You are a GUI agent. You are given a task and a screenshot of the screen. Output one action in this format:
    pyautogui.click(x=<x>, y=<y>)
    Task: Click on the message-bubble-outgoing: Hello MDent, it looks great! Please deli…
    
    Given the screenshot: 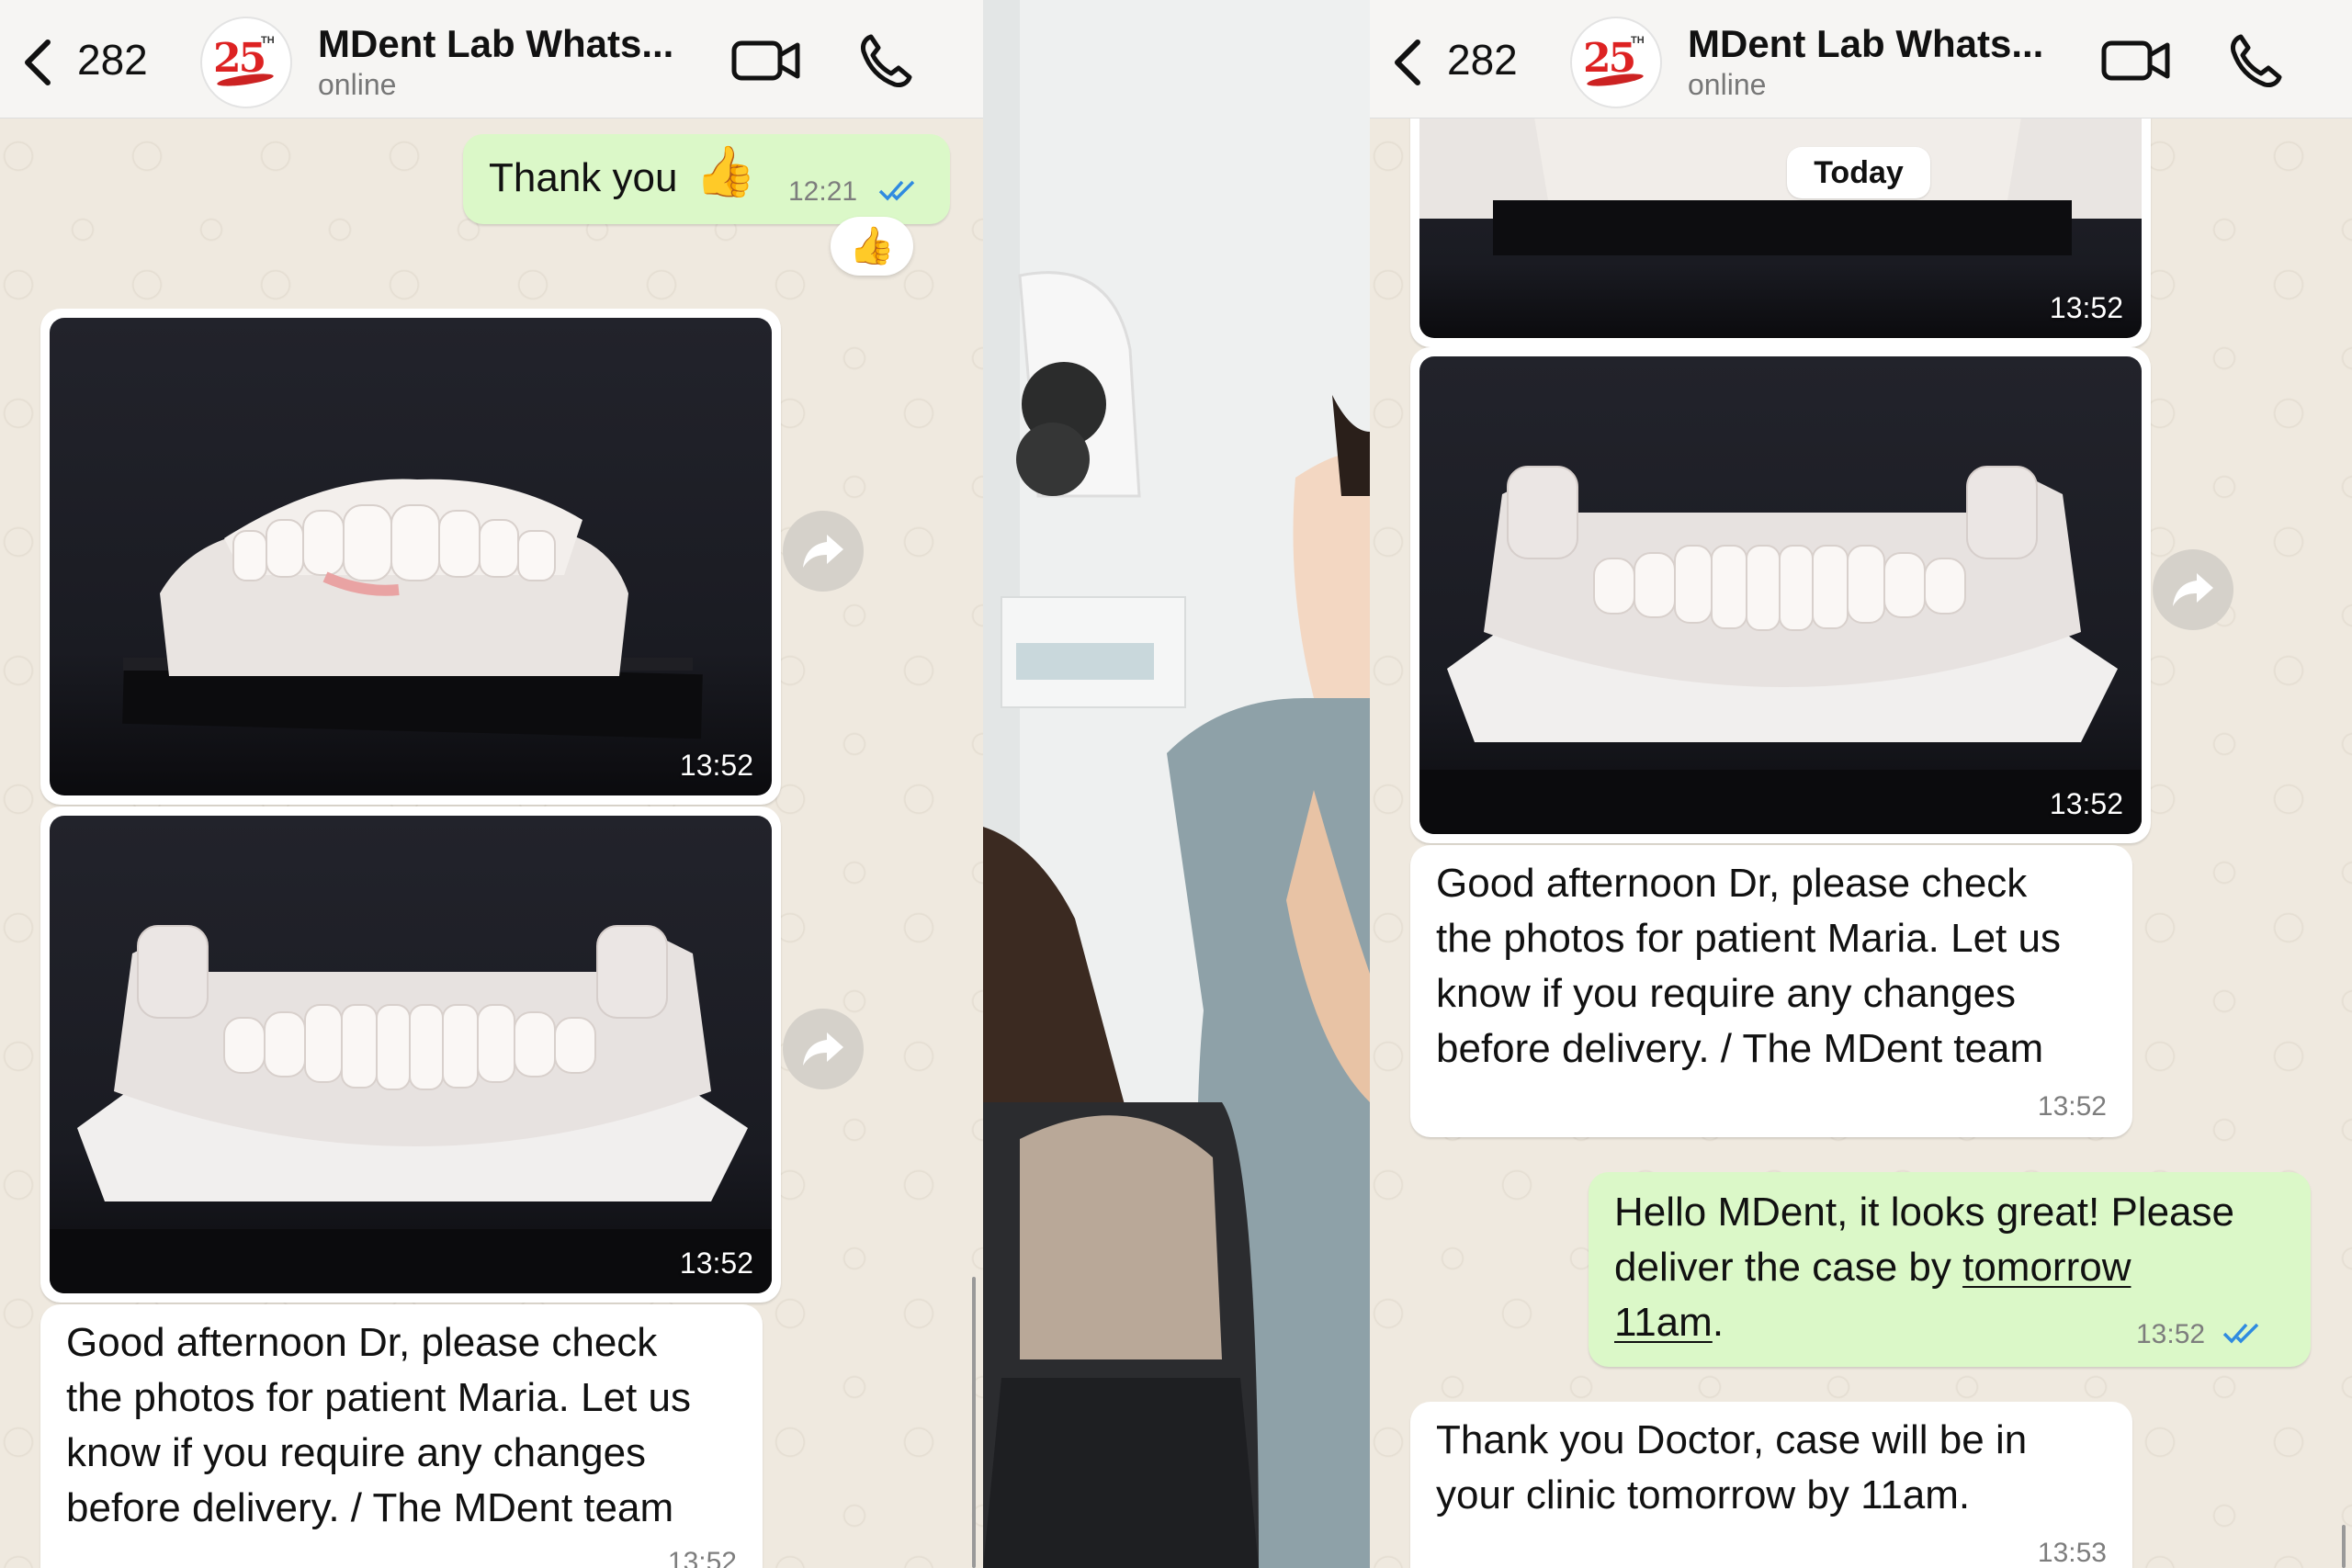 What is the action you would take?
    pyautogui.click(x=1950, y=1269)
    